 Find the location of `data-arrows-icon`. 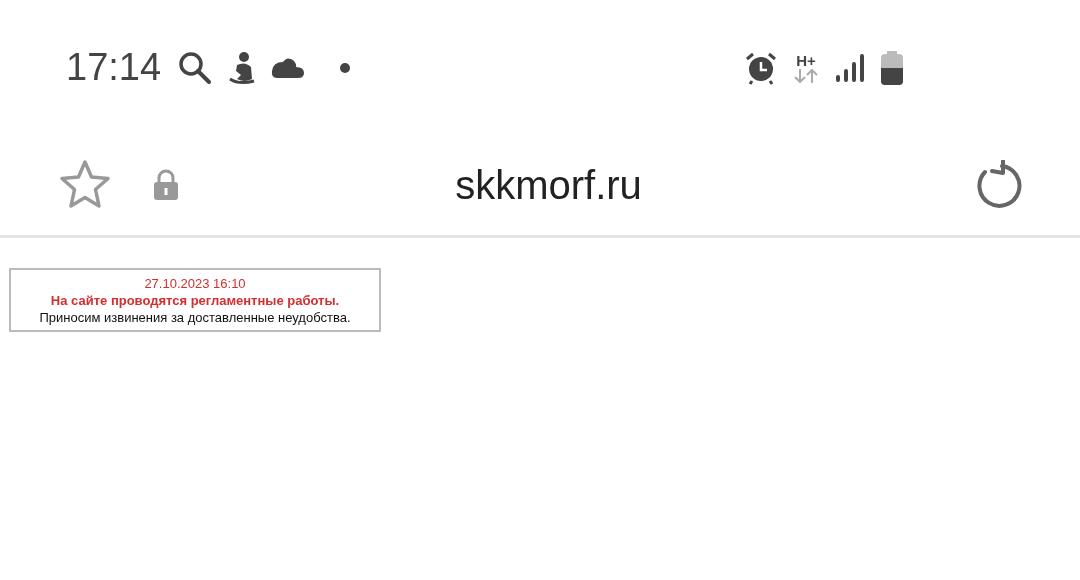

data-arrows-icon is located at coordinates (806, 75).